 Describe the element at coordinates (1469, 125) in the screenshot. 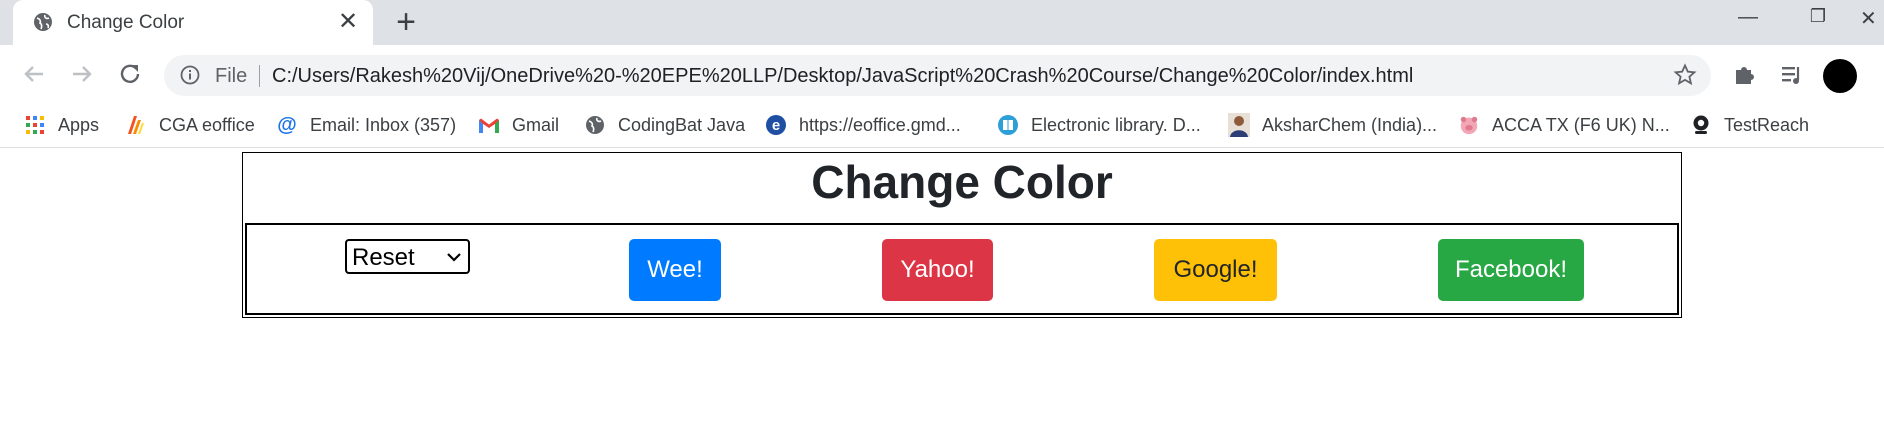

I see `pig-icon` at that location.